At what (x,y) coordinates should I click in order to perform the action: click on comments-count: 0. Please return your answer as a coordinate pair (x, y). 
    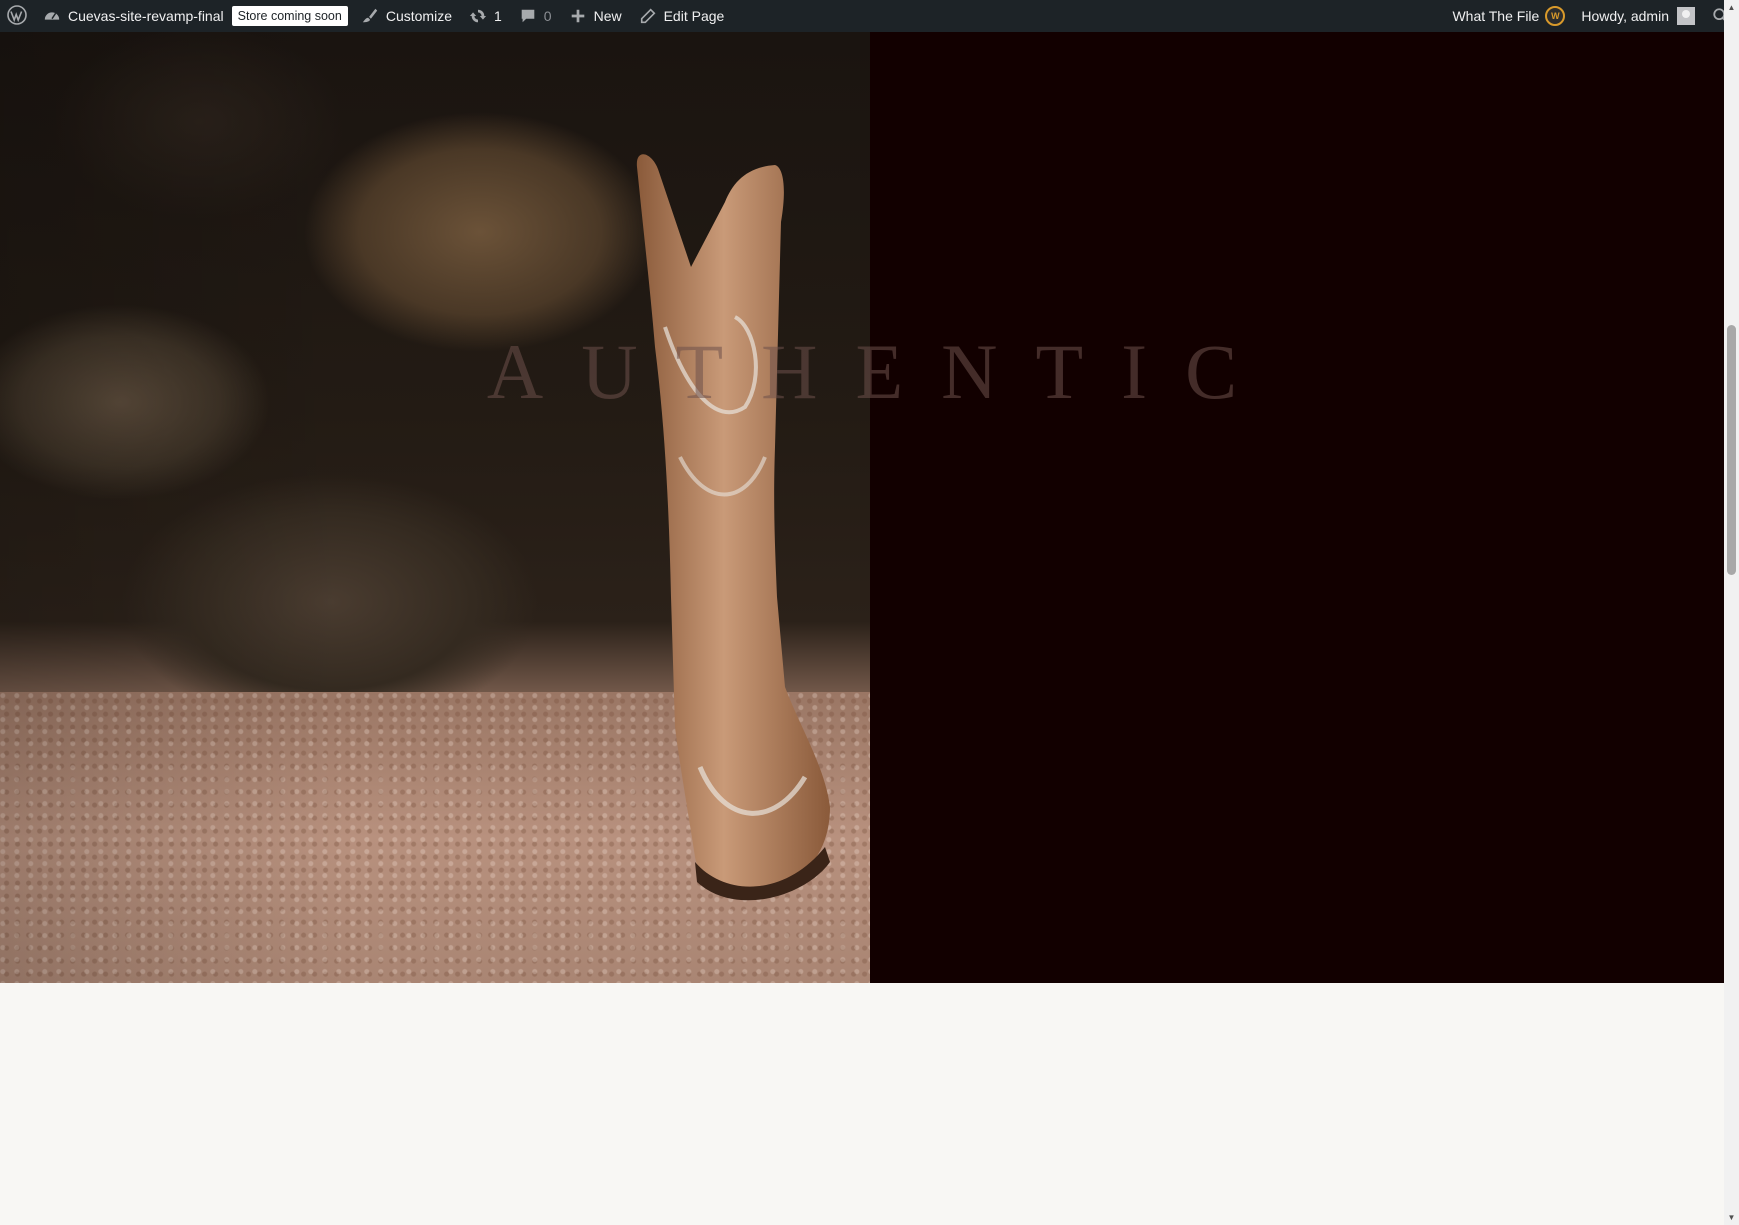
    Looking at the image, I should click on (547, 16).